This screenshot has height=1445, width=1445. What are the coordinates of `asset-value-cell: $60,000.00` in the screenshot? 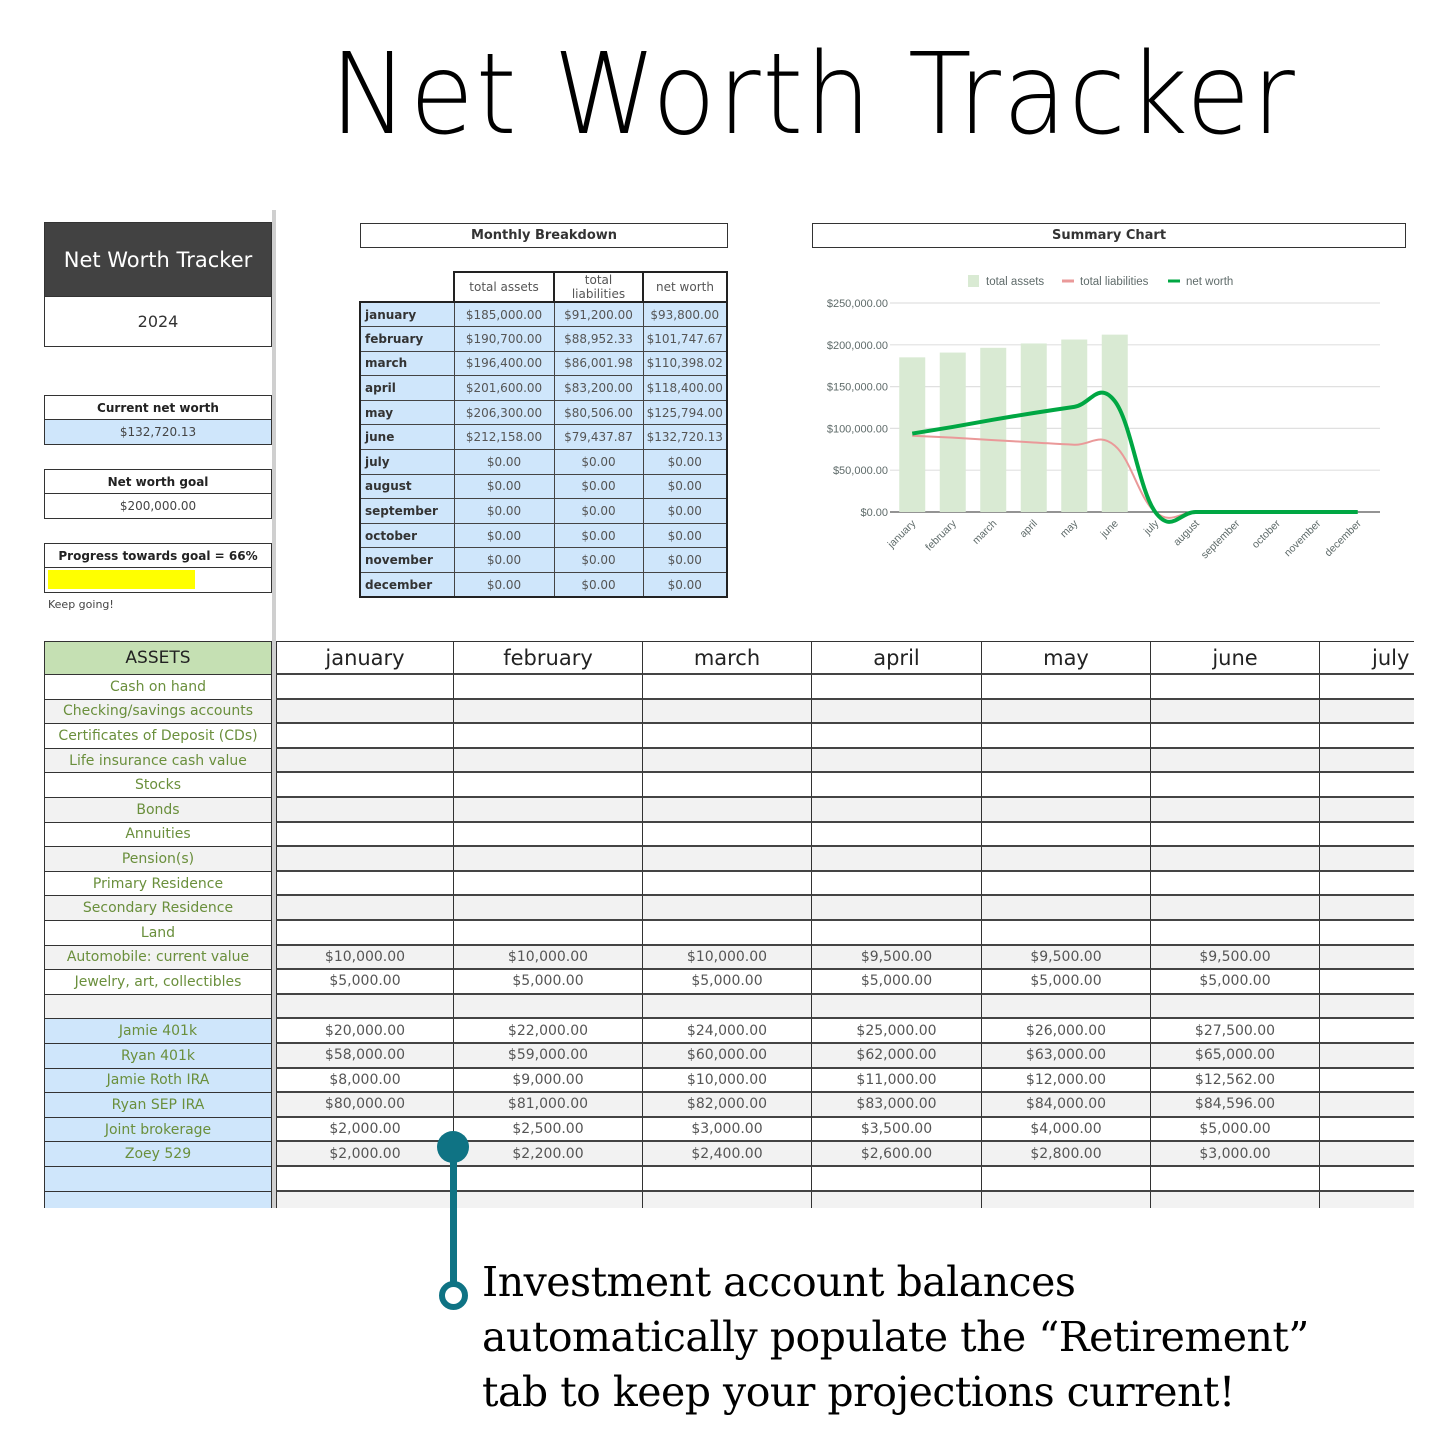 It's located at (727, 1056).